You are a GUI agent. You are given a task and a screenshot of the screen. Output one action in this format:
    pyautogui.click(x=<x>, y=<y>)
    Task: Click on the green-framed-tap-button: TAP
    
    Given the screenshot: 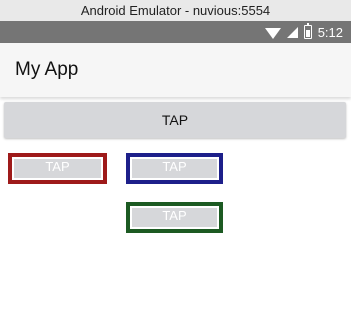 What is the action you would take?
    pyautogui.click(x=174, y=217)
    